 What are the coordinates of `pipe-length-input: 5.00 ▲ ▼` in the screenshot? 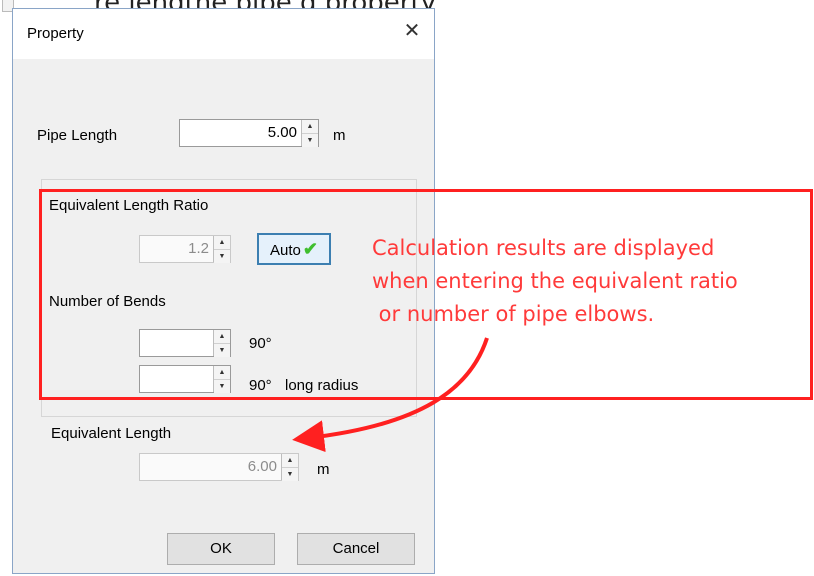 It's located at (249, 133).